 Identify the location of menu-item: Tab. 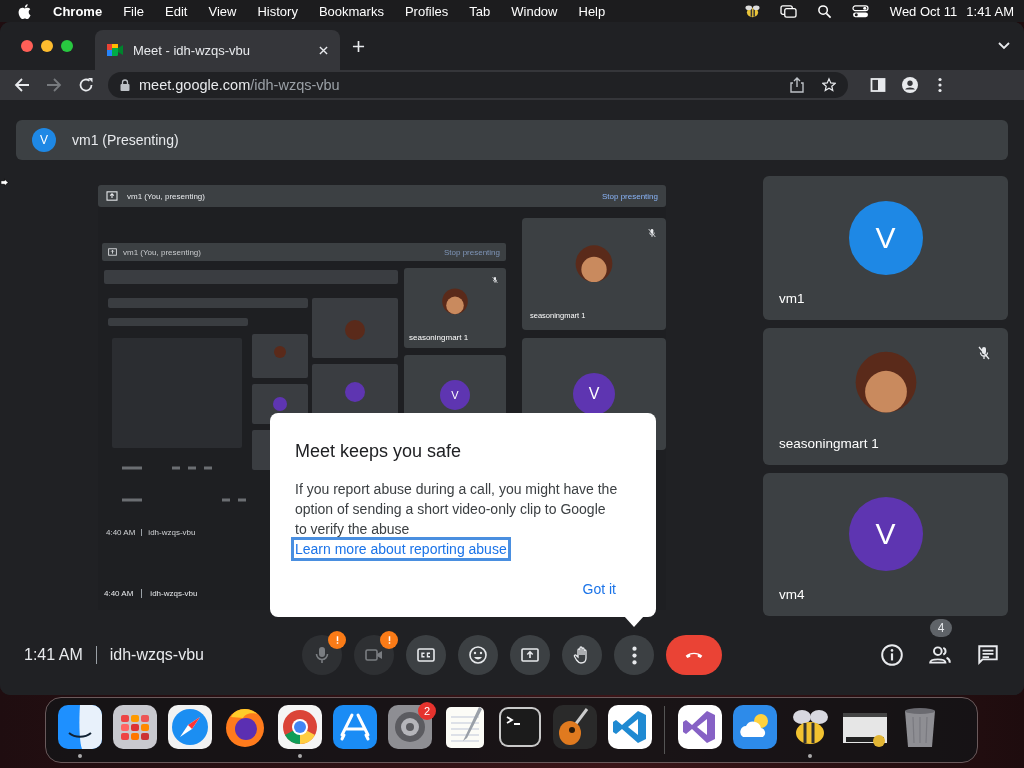
(480, 11).